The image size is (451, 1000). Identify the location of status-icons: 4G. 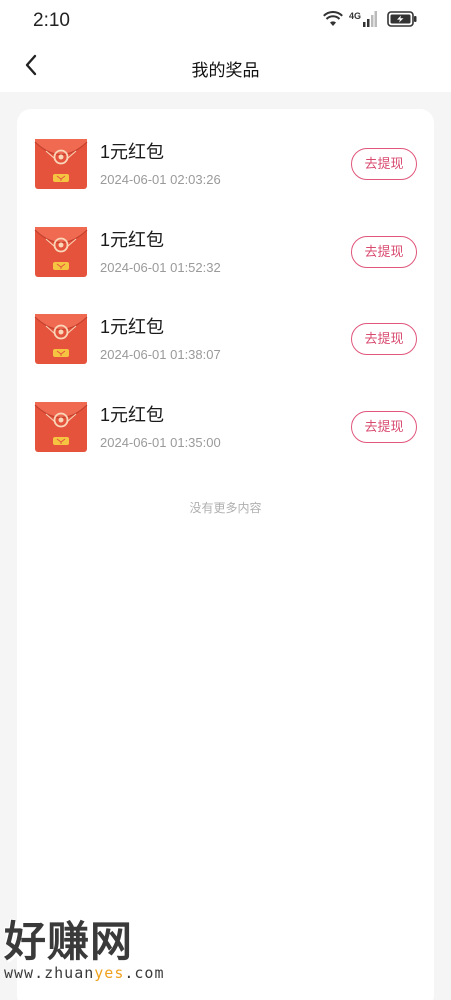
(370, 21).